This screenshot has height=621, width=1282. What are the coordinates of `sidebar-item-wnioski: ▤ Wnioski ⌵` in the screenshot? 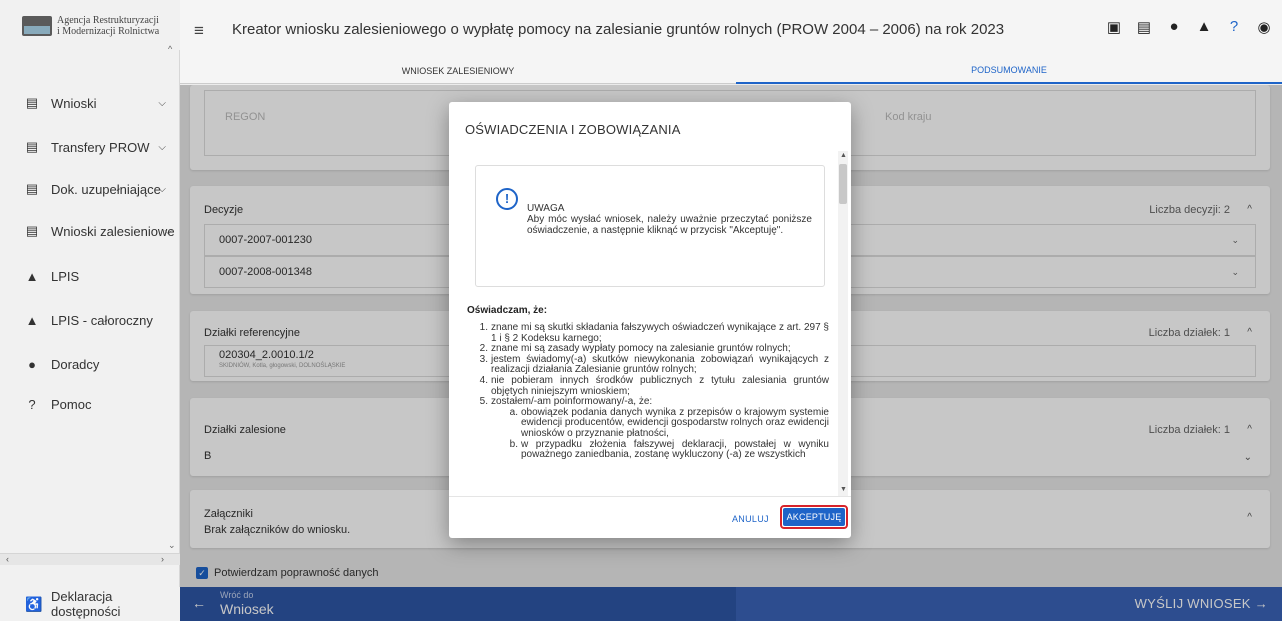 It's located at (90, 103).